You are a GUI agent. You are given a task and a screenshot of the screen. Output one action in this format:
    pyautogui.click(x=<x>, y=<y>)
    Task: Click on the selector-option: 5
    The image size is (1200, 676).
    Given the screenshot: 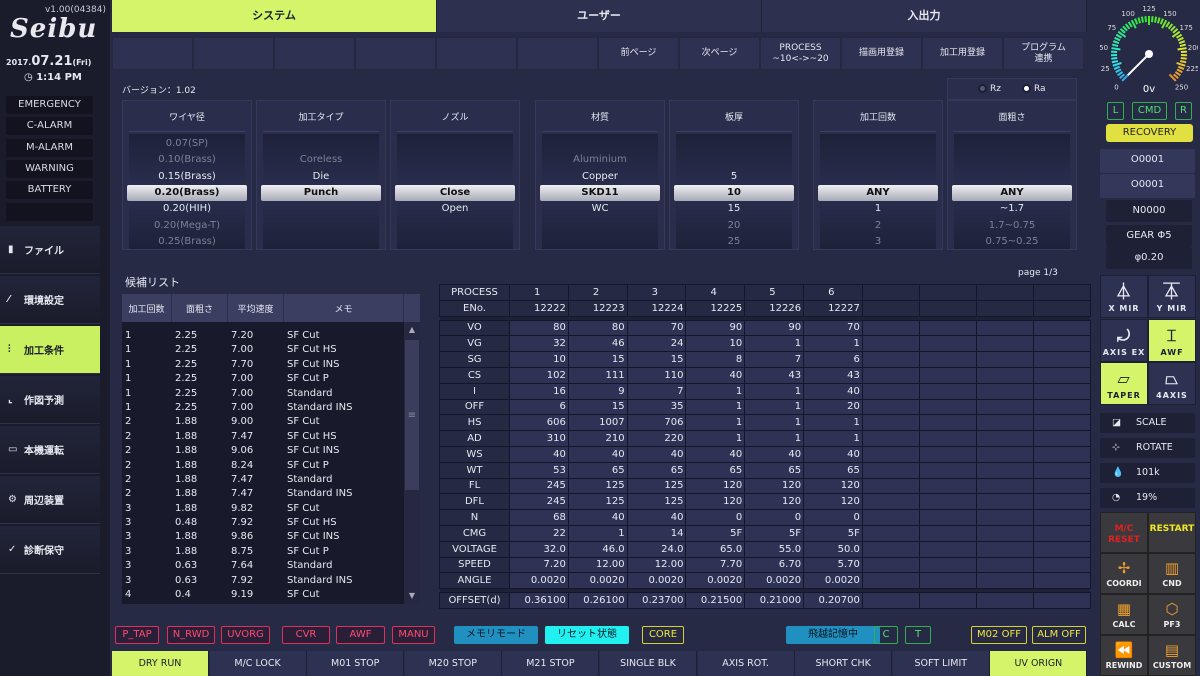 What is the action you would take?
    pyautogui.click(x=734, y=177)
    